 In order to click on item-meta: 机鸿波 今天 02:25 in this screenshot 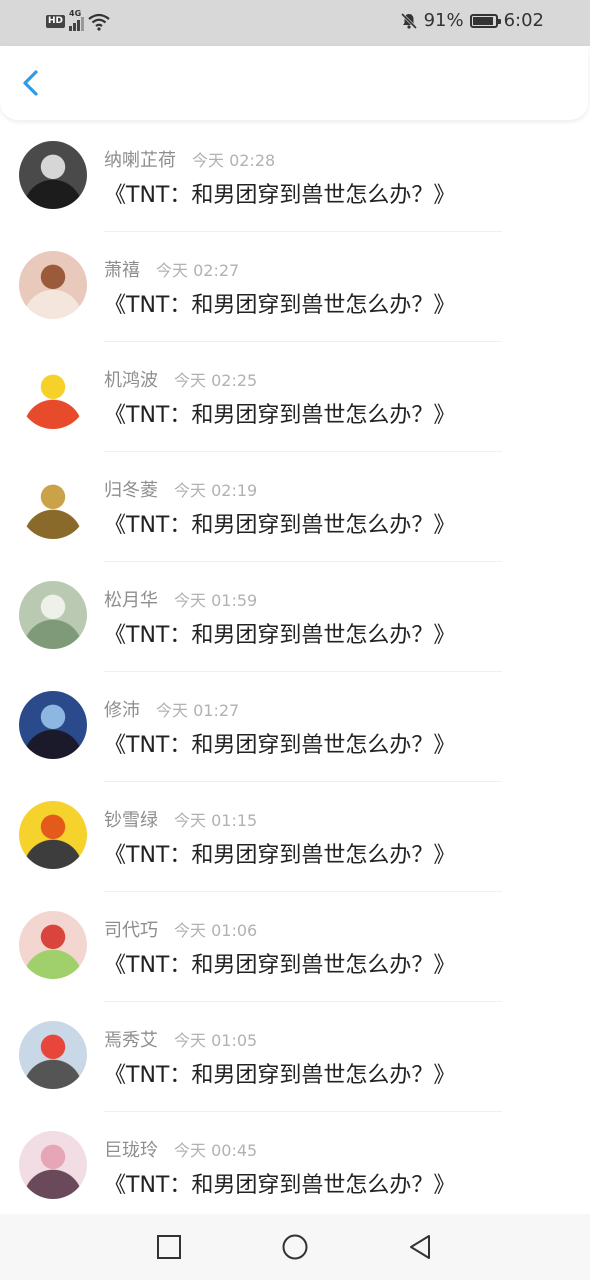, I will do `click(180, 379)`.